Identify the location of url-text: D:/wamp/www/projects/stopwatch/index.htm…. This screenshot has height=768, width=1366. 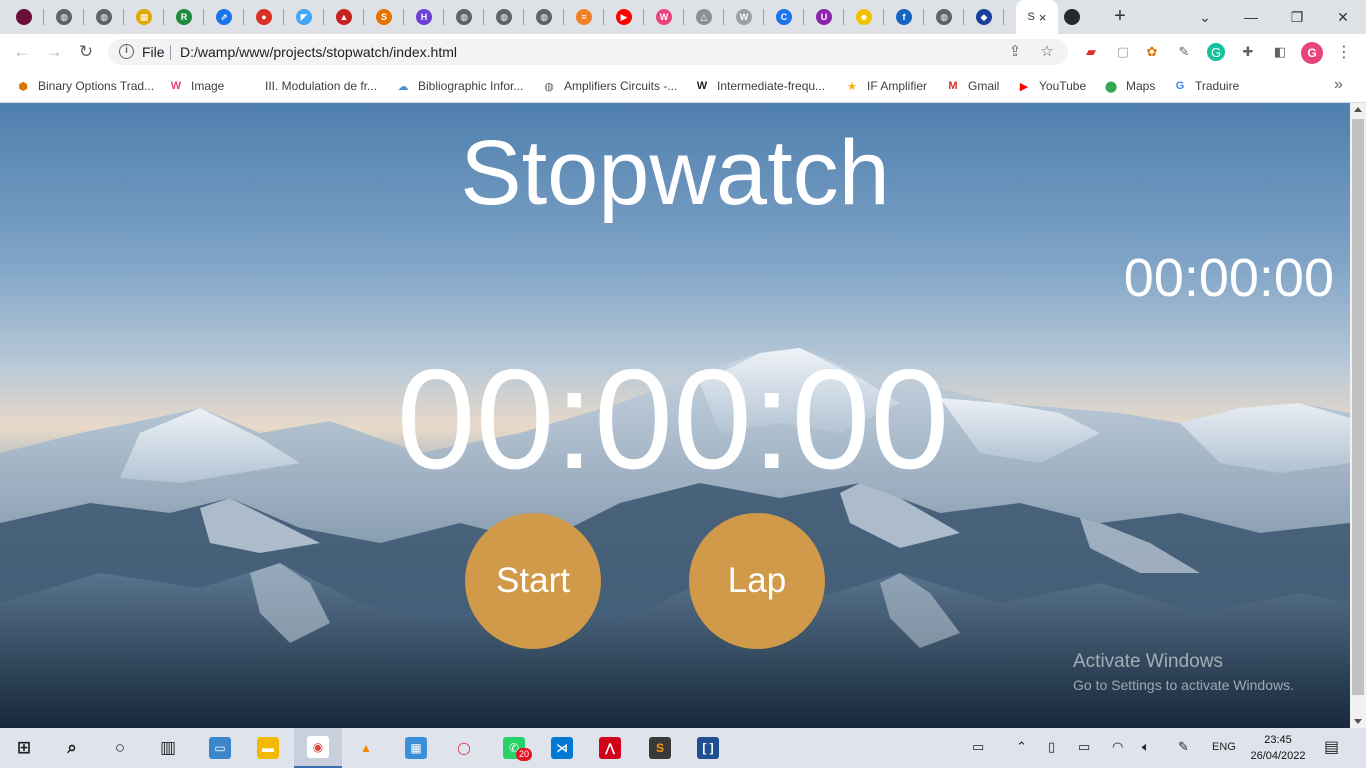
(318, 52).